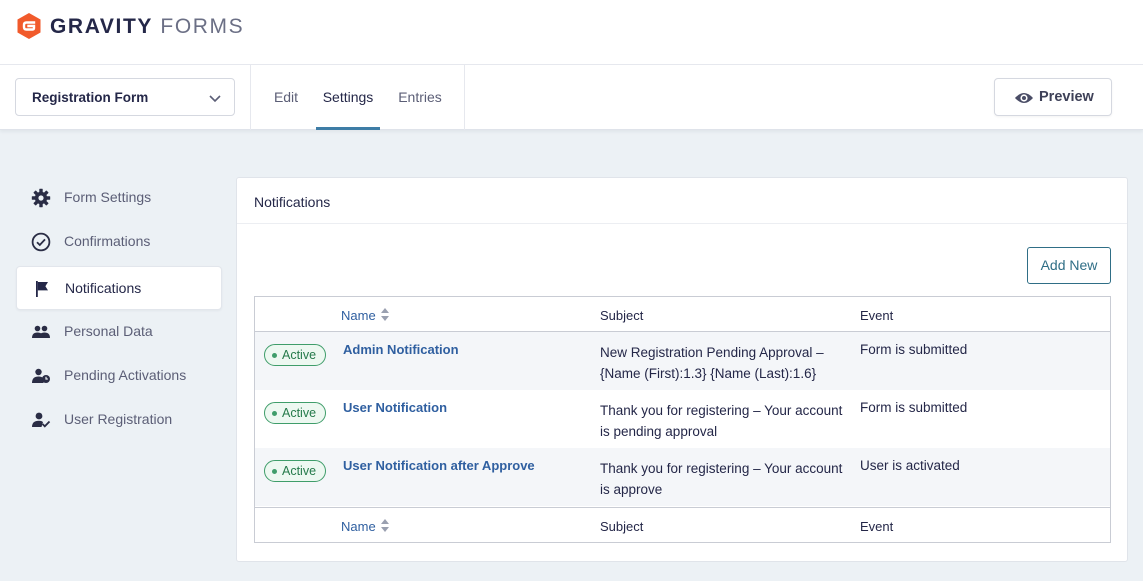 The width and height of the screenshot is (1143, 581). I want to click on users-icon, so click(41, 331).